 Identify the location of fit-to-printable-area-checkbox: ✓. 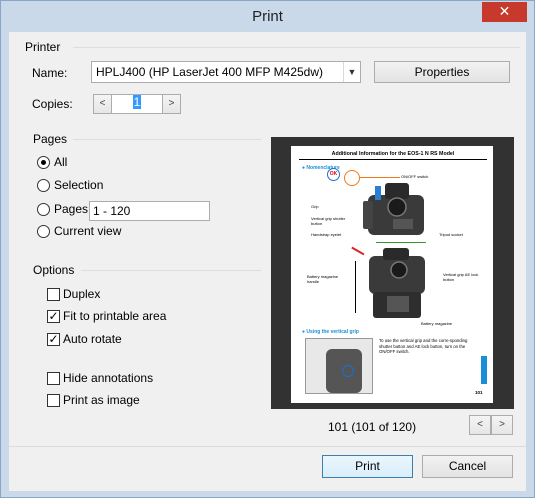
(53, 316).